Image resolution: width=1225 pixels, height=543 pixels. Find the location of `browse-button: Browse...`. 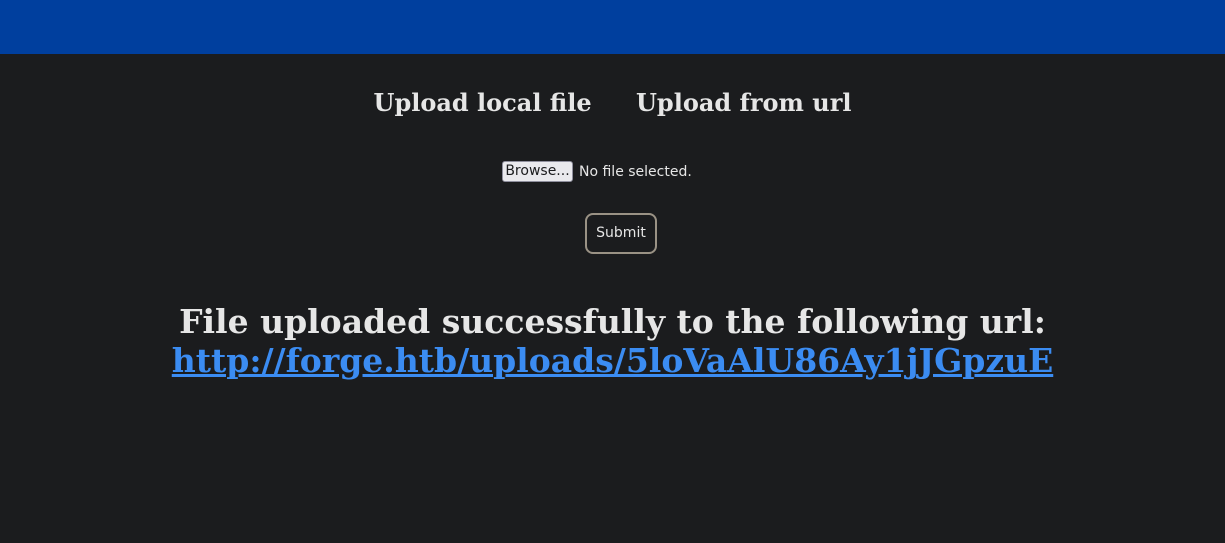

browse-button: Browse... is located at coordinates (537, 171).